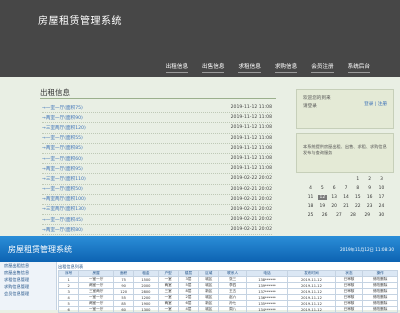  What do you see at coordinates (334, 206) in the screenshot?
I see `calendar-day: 20` at bounding box center [334, 206].